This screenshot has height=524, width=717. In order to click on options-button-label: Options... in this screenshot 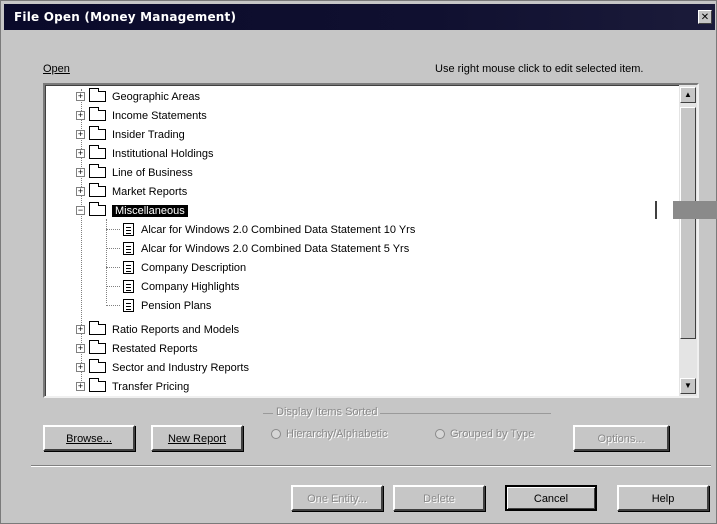, I will do `click(621, 439)`.